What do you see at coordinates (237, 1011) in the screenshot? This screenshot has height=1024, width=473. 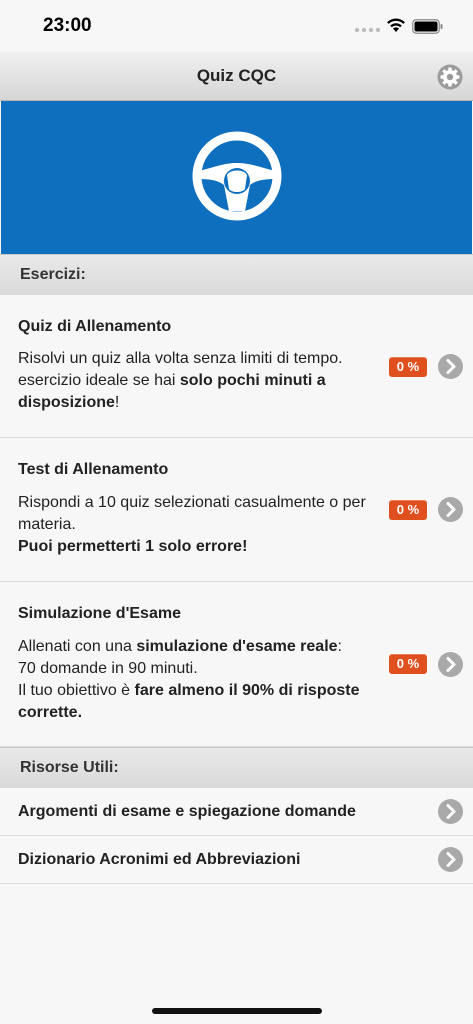 I see `home-indicator` at bounding box center [237, 1011].